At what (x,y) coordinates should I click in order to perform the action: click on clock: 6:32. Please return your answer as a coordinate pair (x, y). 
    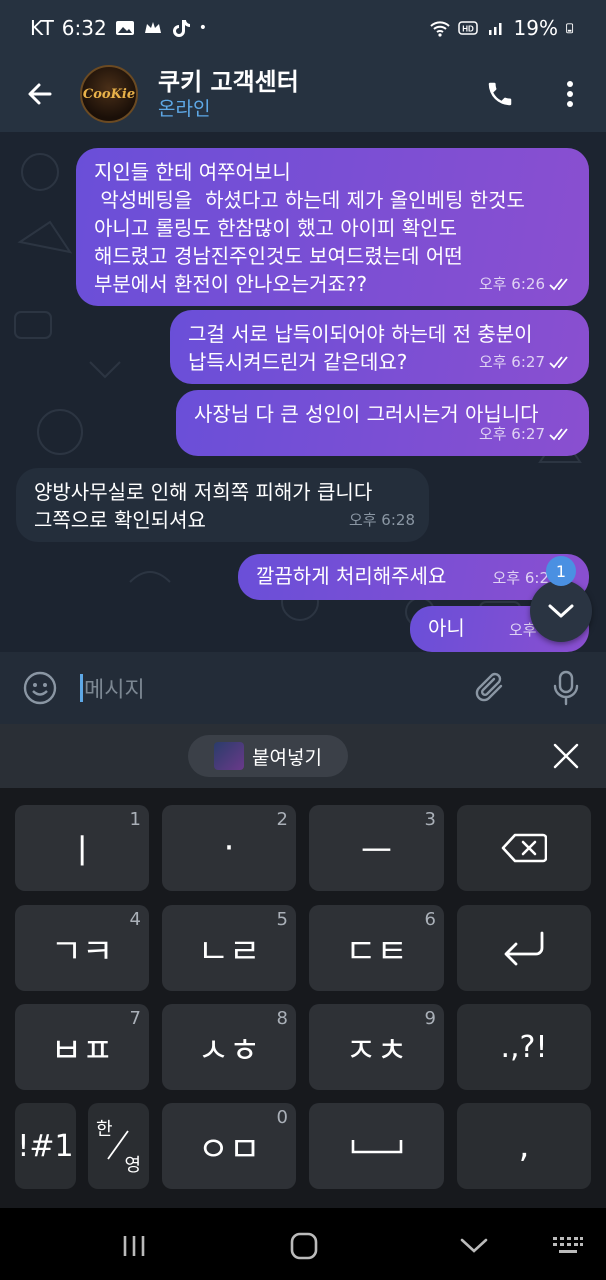
    Looking at the image, I should click on (84, 28).